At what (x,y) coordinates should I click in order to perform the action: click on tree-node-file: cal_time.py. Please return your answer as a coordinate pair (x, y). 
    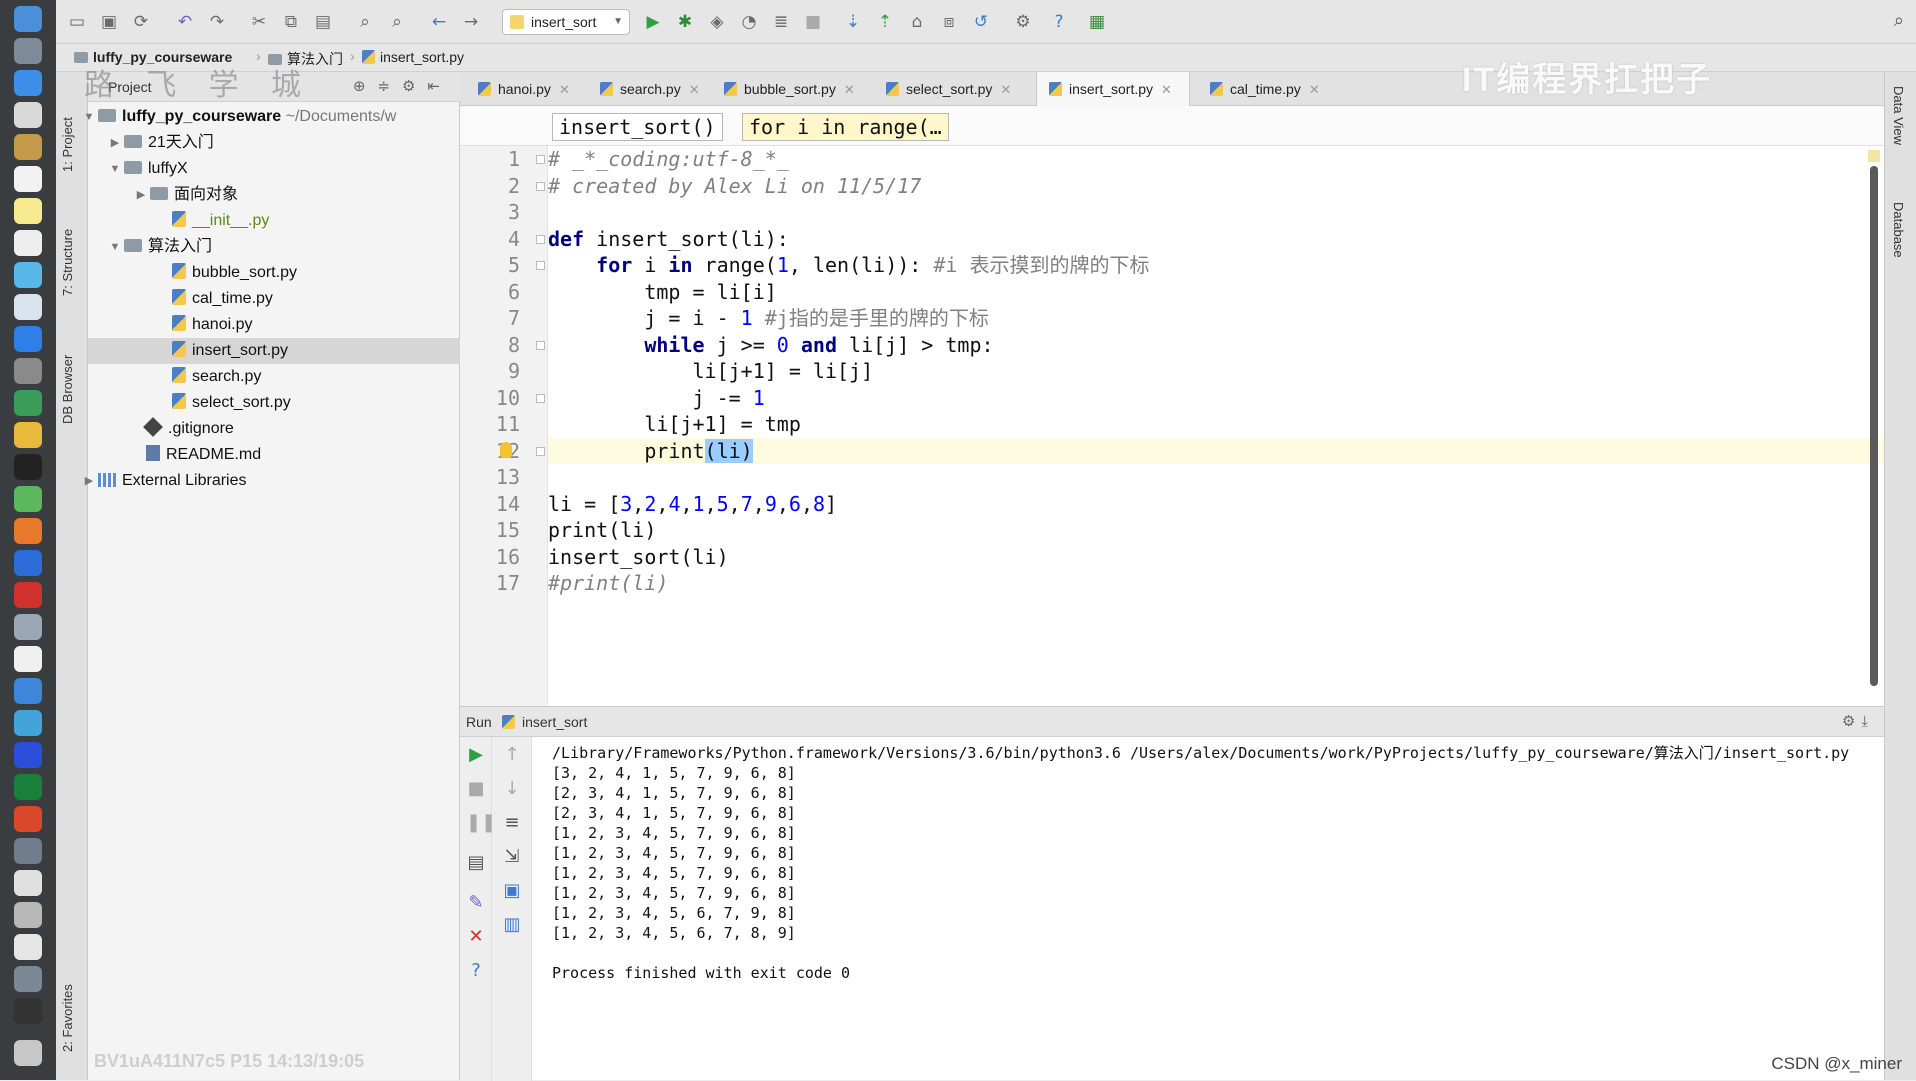
    Looking at the image, I should click on (274, 299).